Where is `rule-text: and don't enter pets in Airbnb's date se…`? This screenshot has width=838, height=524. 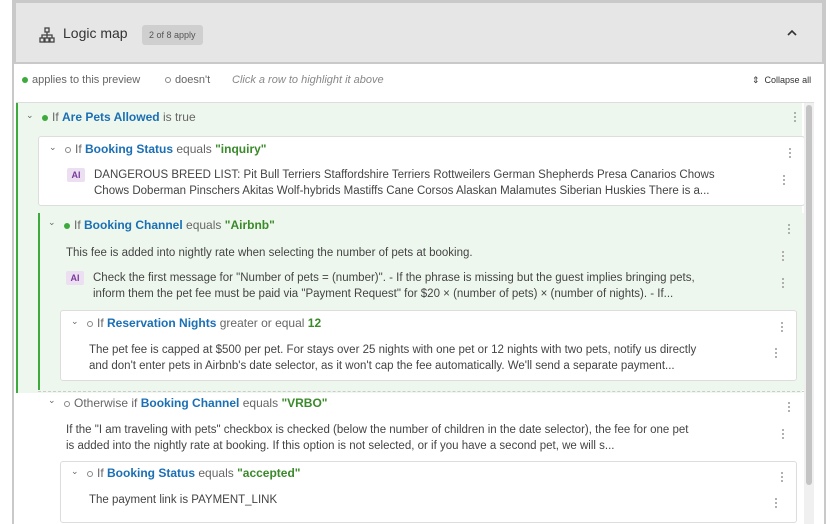 rule-text: and don't enter pets in Airbnb's date se… is located at coordinates (382, 366).